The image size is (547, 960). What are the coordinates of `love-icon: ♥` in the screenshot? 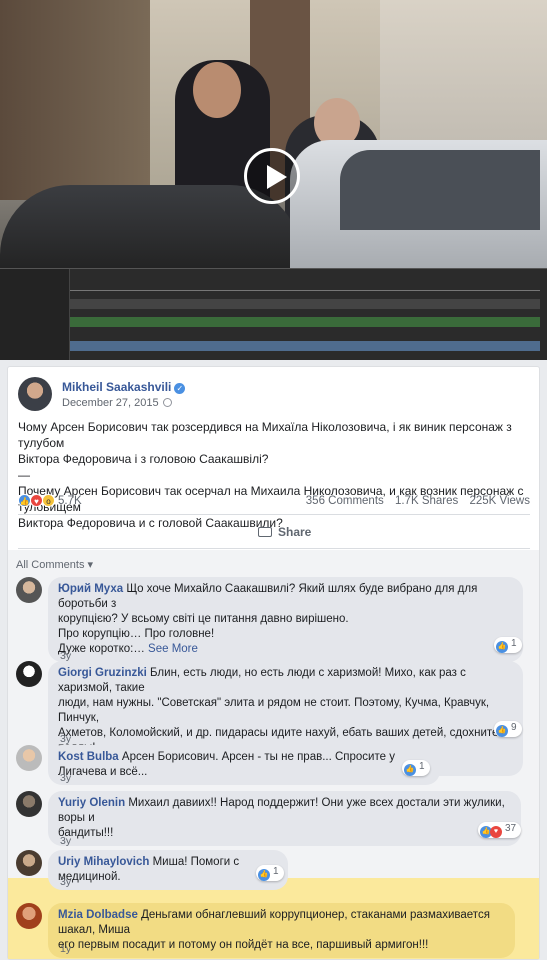 It's located at (496, 832).